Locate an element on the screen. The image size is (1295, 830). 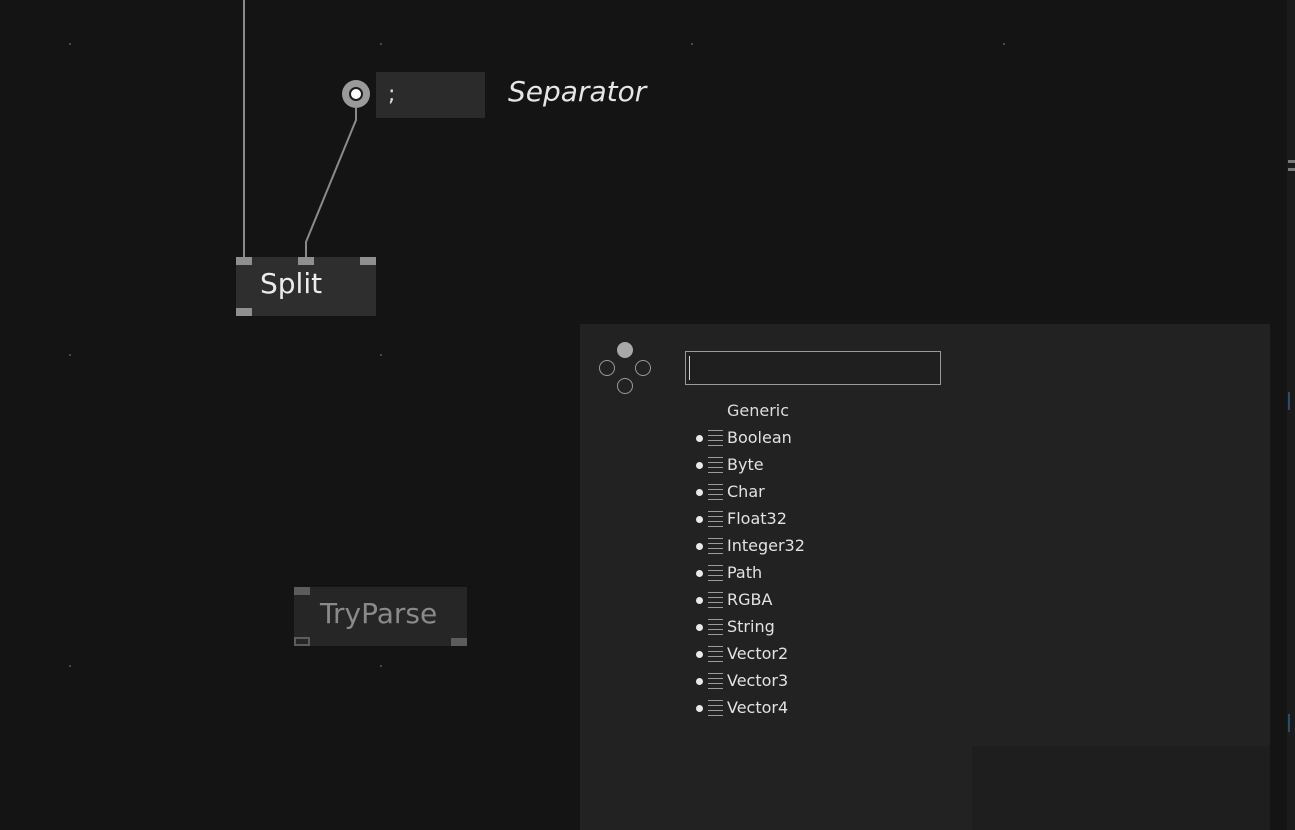
list-item-label: Vector4 is located at coordinates (758, 707).